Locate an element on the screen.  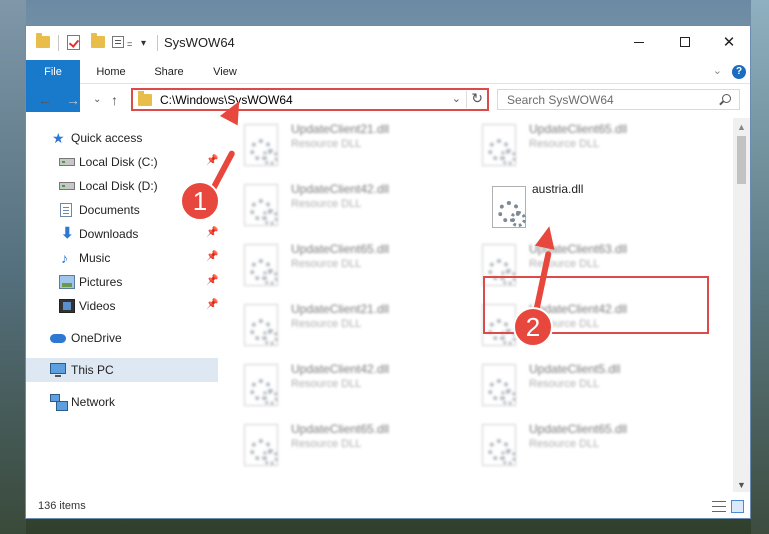
status-bar: 136 items is located at coordinates (388, 507).